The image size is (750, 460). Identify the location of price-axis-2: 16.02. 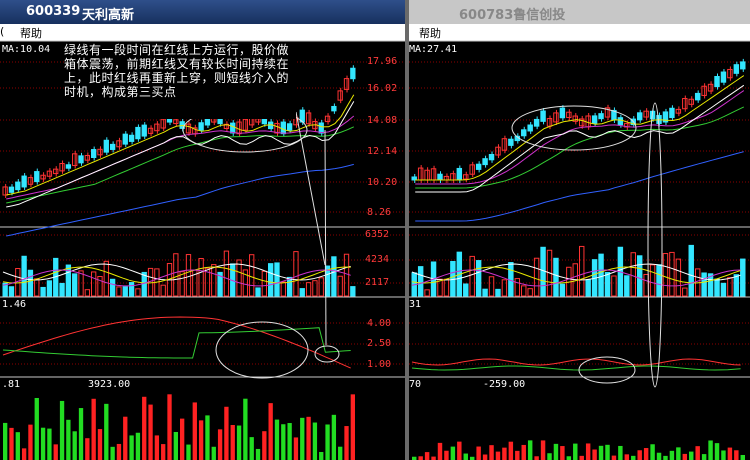
(382, 88).